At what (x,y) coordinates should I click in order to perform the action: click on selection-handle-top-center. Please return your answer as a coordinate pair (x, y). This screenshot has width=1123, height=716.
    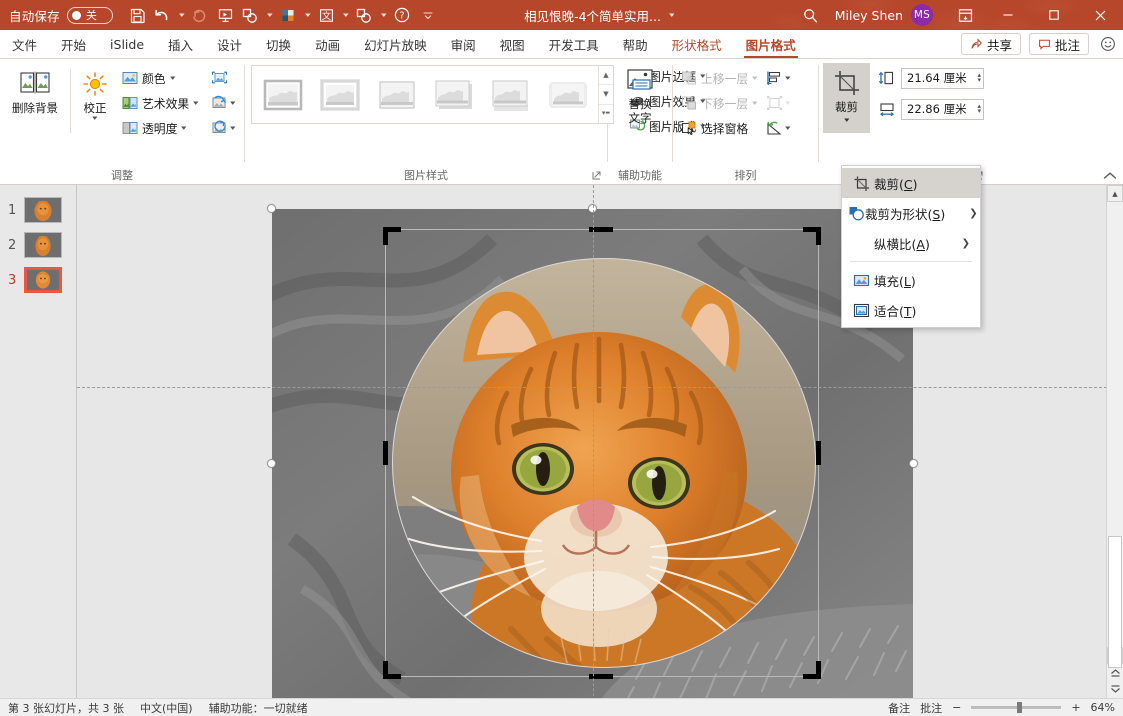
    Looking at the image, I should click on (592, 208).